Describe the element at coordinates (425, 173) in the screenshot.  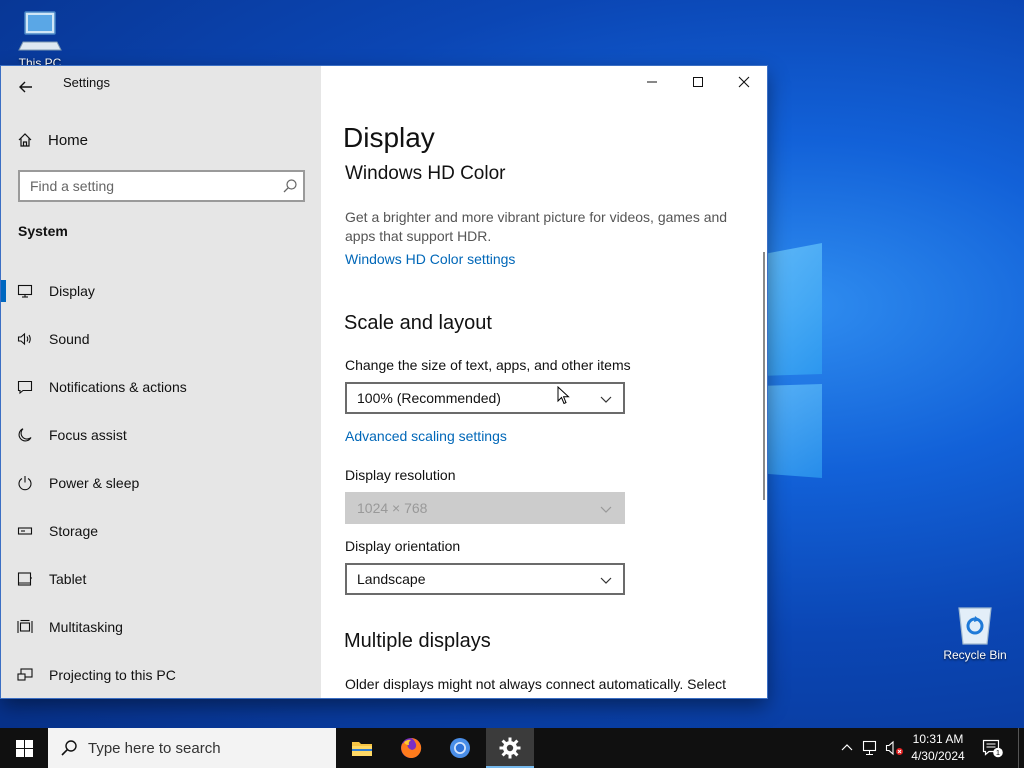
I see `hd-color-heading: Windows HD Color` at that location.